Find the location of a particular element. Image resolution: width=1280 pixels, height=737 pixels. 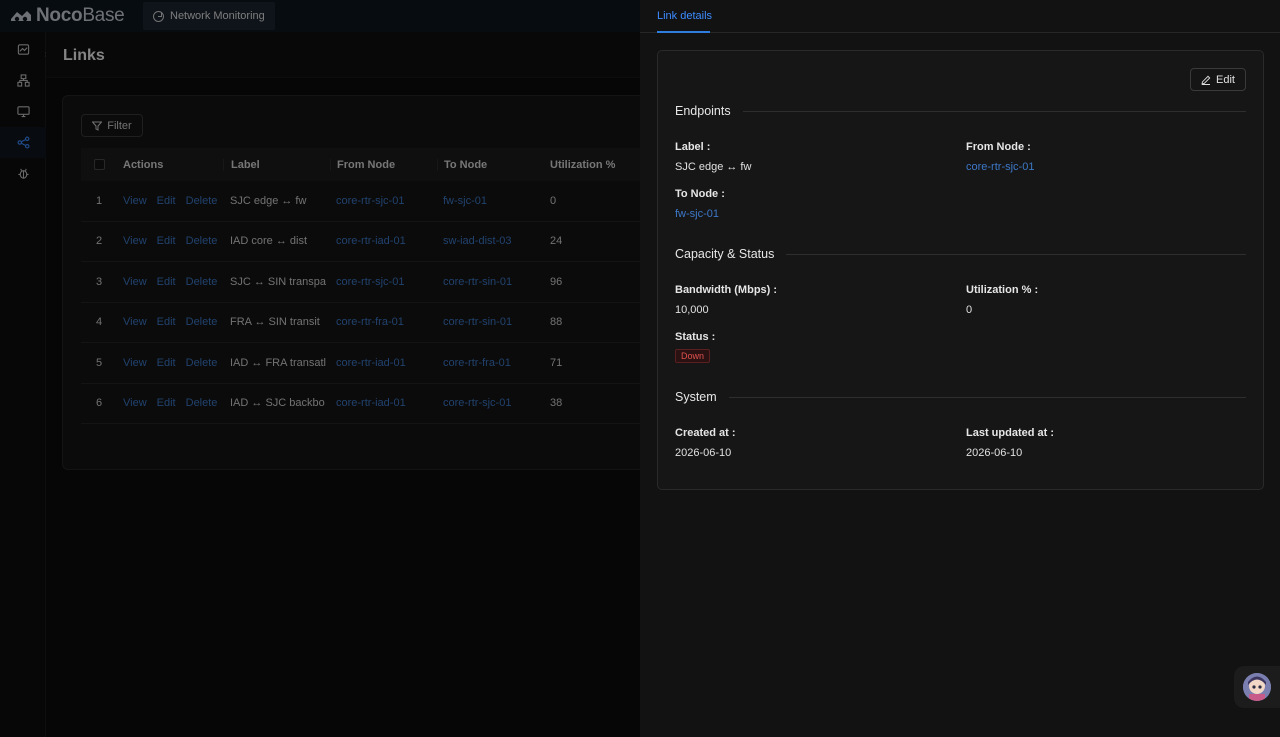

field-label-title: Label : is located at coordinates (693, 147).